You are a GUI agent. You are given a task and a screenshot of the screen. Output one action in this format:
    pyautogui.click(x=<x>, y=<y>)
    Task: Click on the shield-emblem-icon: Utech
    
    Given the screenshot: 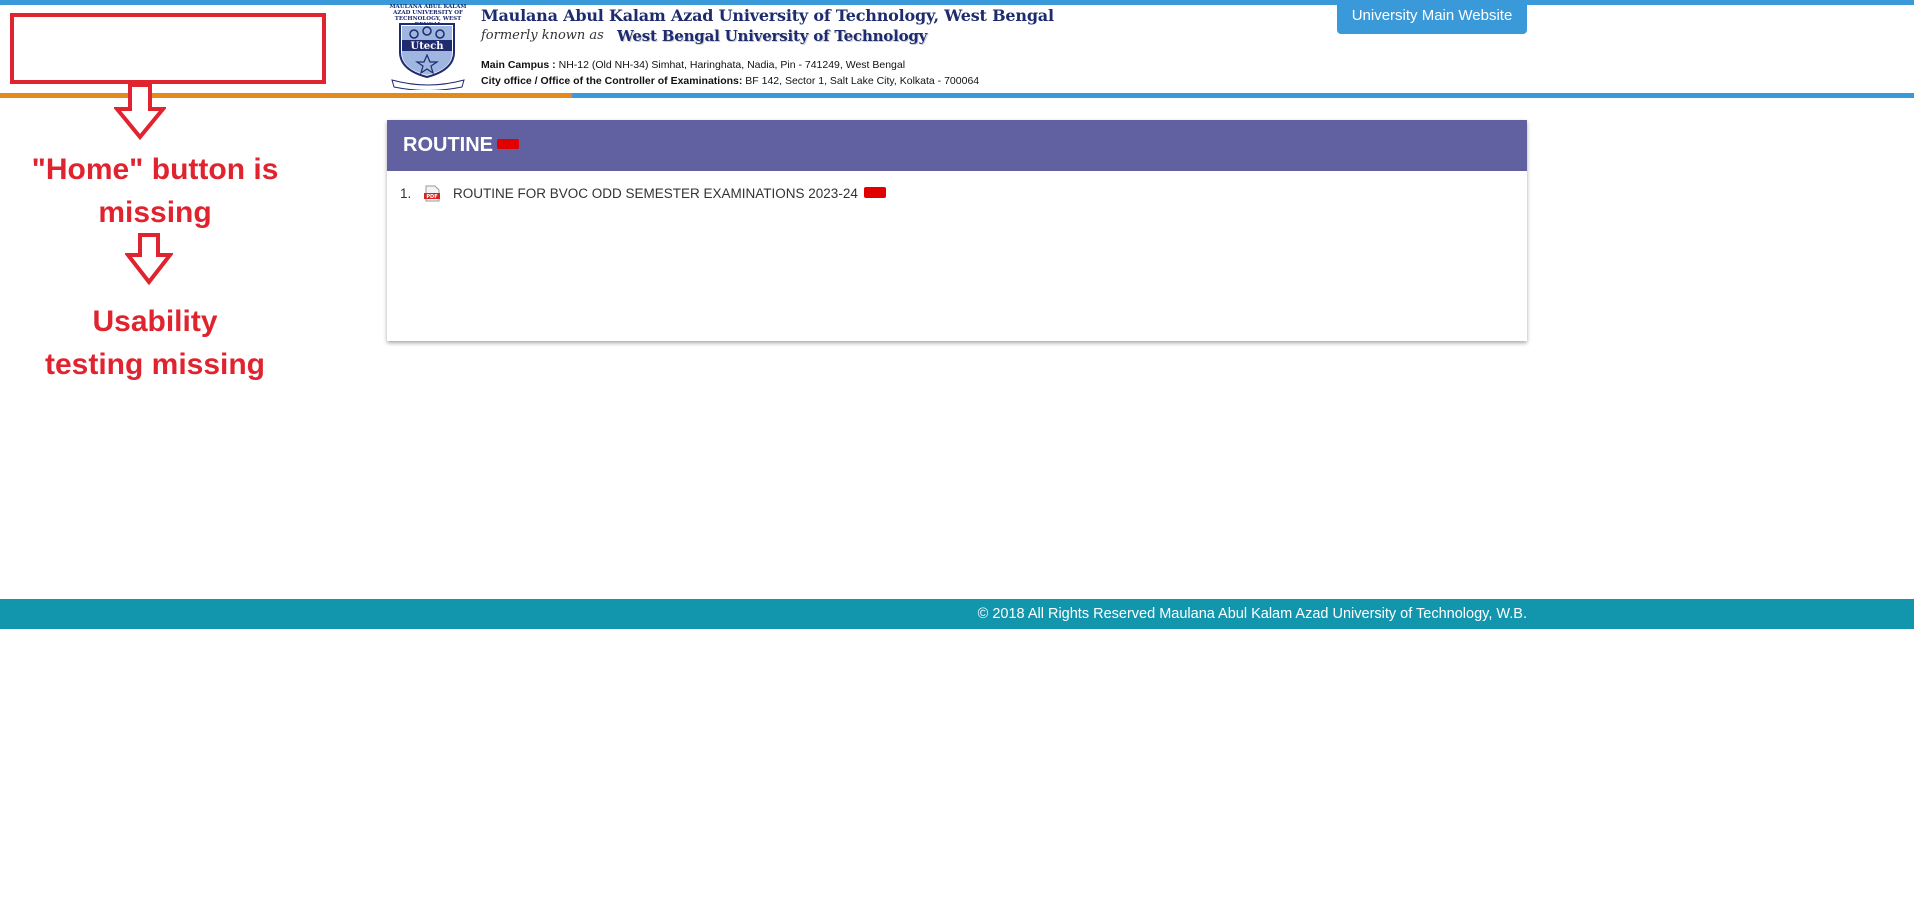 What is the action you would take?
    pyautogui.click(x=427, y=50)
    